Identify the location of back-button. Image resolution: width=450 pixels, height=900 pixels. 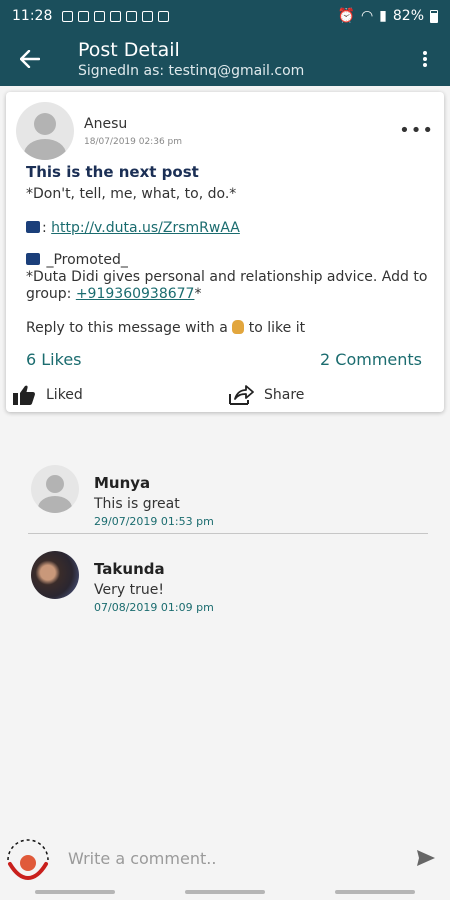
(30, 59).